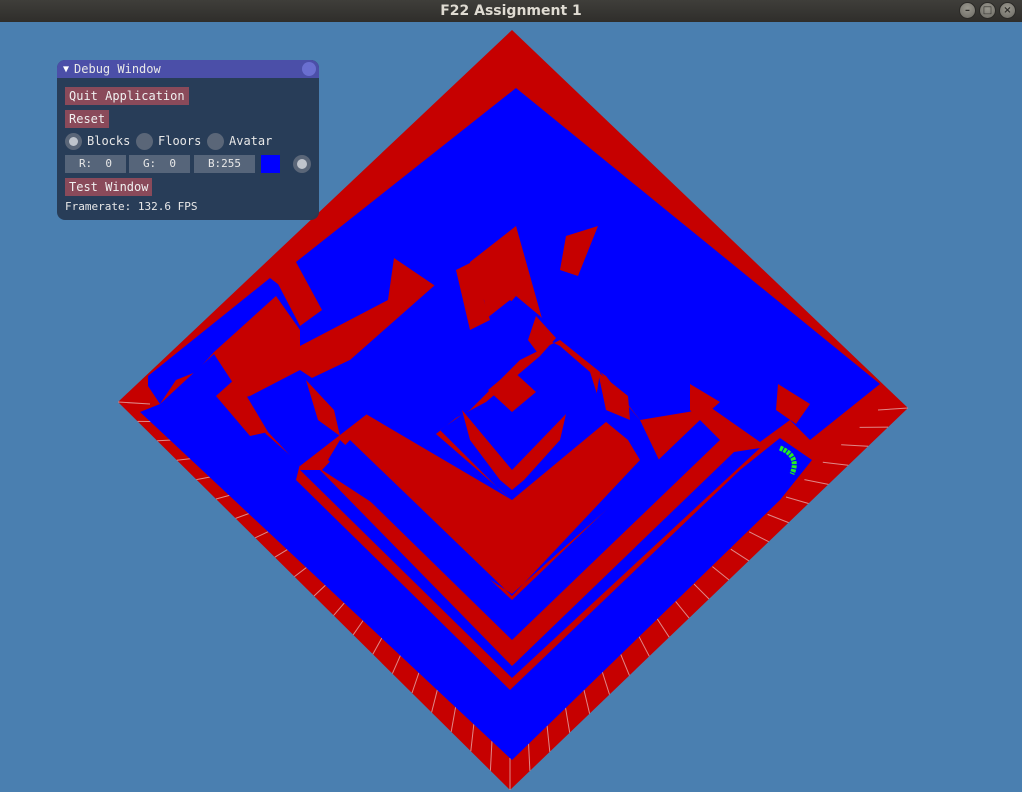 This screenshot has height=792, width=1022. What do you see at coordinates (144, 141) in the screenshot?
I see `radio-floors` at bounding box center [144, 141].